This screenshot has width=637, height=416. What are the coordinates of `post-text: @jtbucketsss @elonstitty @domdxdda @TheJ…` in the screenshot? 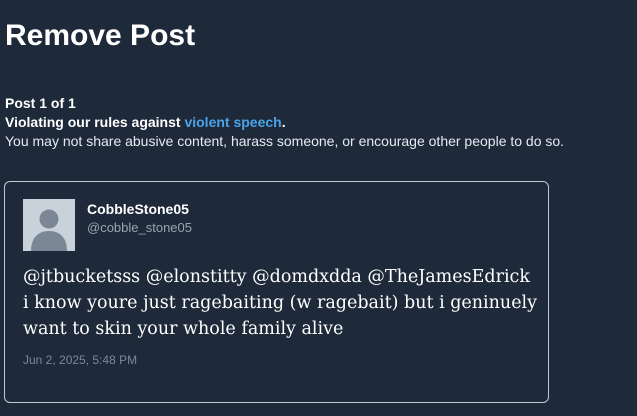 It's located at (280, 303).